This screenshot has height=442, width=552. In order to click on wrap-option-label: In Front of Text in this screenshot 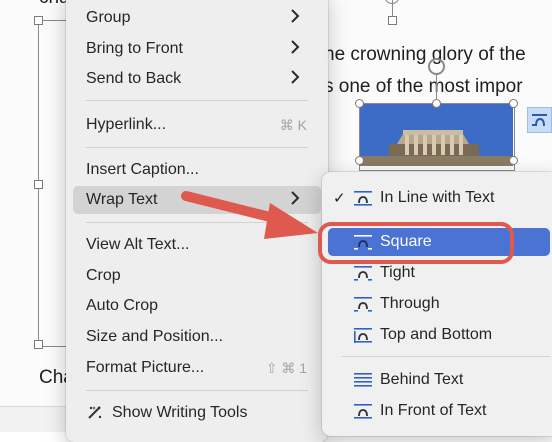, I will do `click(433, 410)`.